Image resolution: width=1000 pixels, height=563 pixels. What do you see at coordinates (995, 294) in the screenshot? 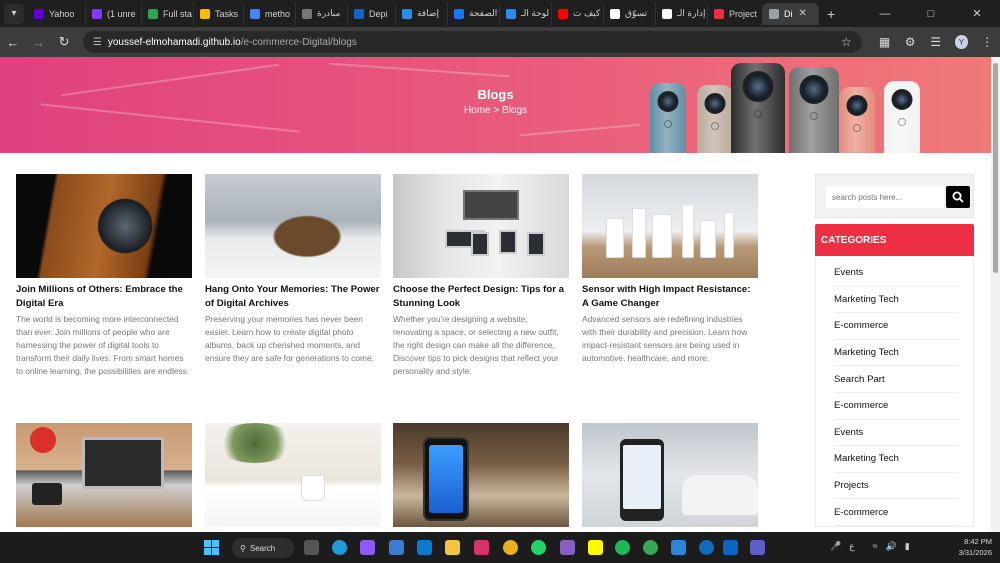
I see `page-scrollbar` at bounding box center [995, 294].